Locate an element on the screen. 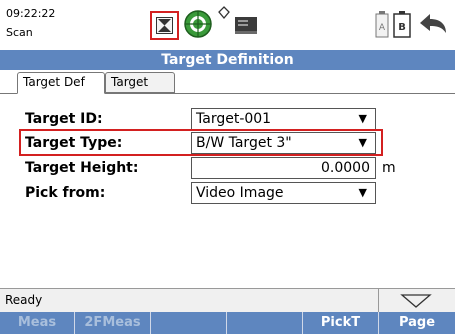 Image resolution: width=455 pixels, height=334 pixels. status-bar: Ready is located at coordinates (227, 300).